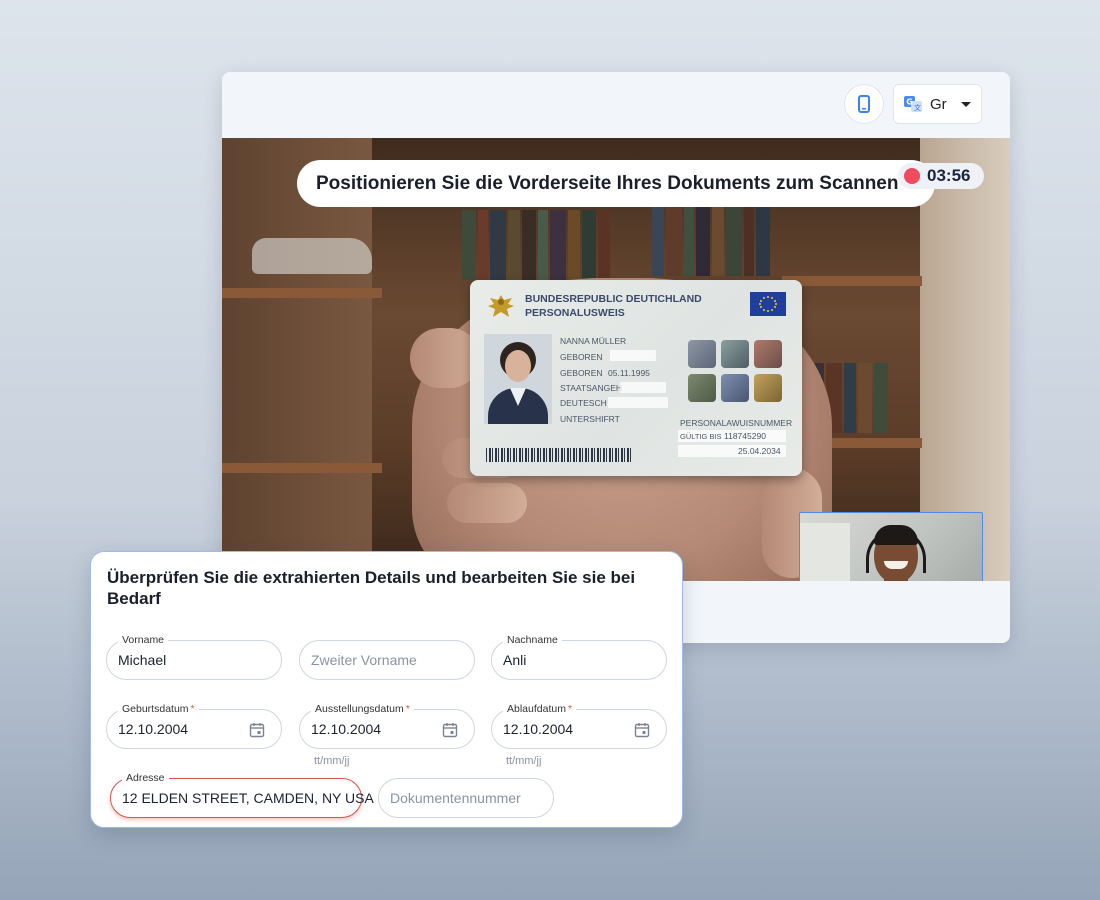 The image size is (1100, 900). Describe the element at coordinates (768, 304) in the screenshot. I see `eu-flag-icon` at that location.